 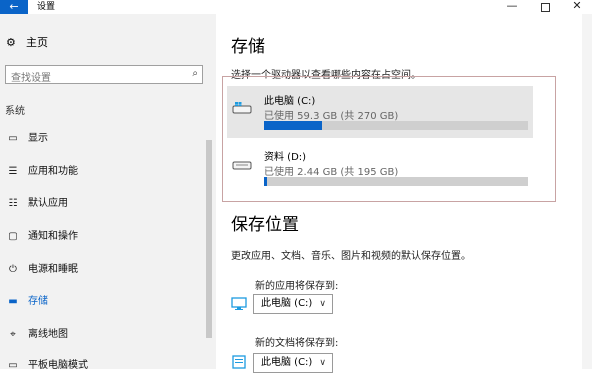 I want to click on sidebar-item-label: 离线地图, so click(x=48, y=334).